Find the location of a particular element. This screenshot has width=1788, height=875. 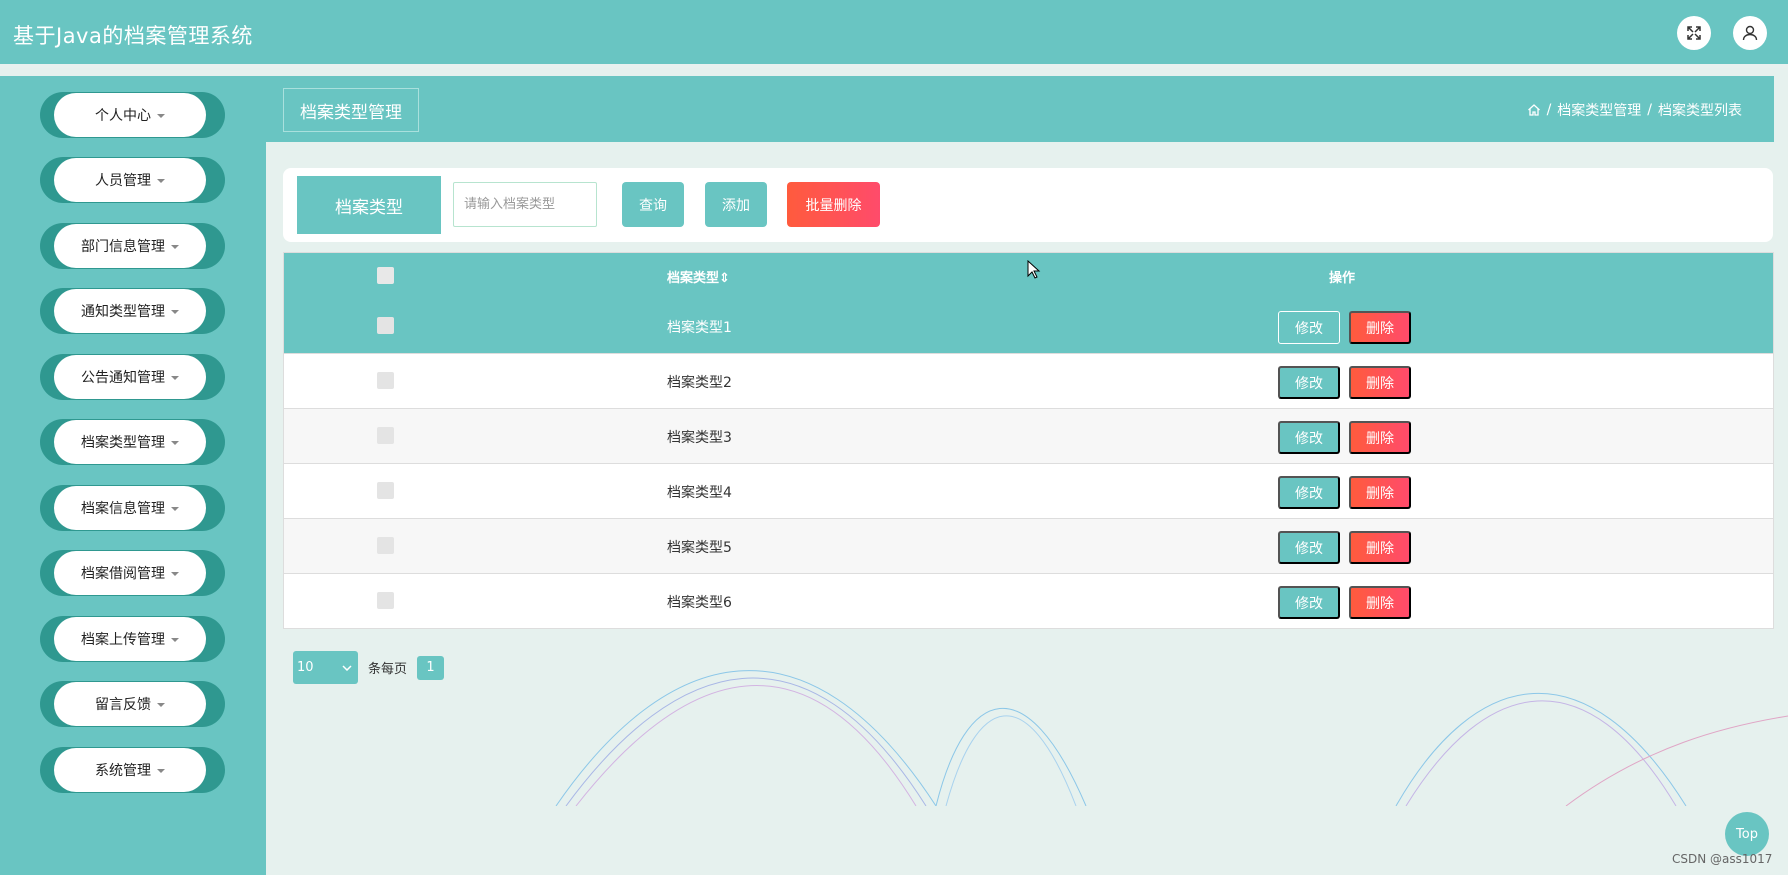

sidebar-item-staff: 人员管理 is located at coordinates (132, 180).